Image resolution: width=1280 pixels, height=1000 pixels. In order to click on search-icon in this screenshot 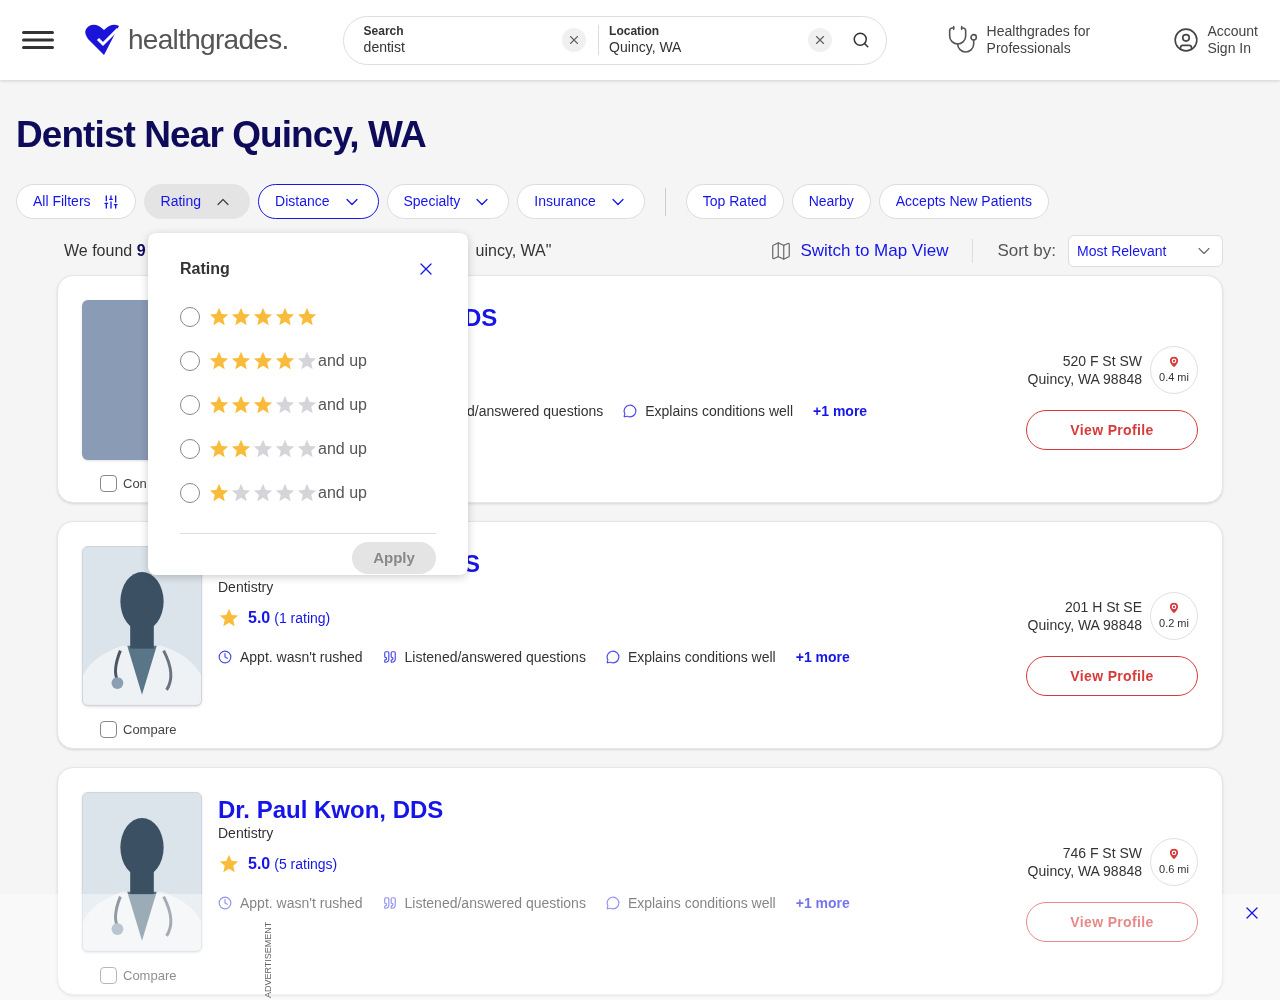, I will do `click(860, 40)`.